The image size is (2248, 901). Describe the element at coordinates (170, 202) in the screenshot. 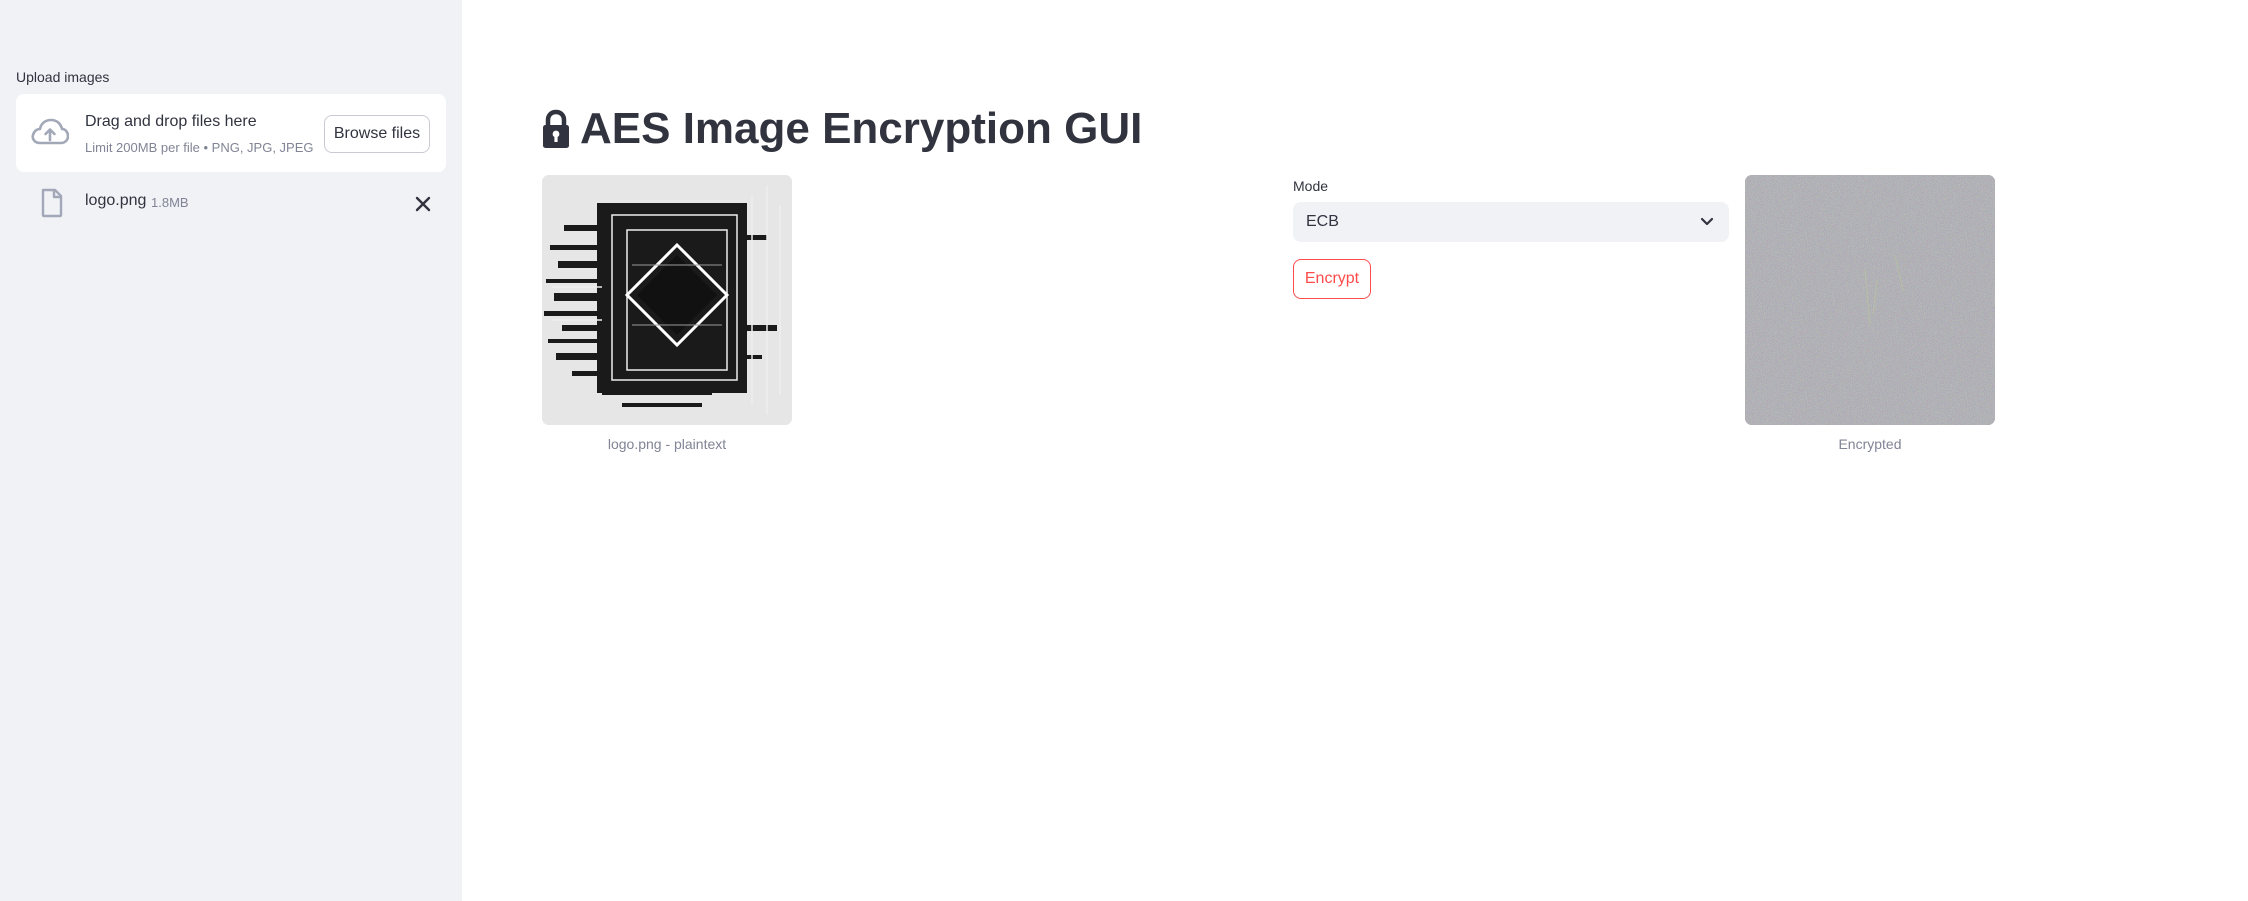

I see `file-size: 1.8MB` at that location.